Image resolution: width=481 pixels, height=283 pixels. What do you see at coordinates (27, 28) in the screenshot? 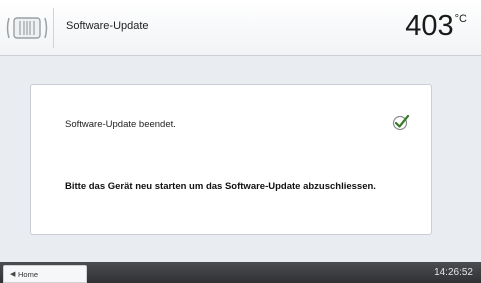
I see `furnace-chamber-icon` at bounding box center [27, 28].